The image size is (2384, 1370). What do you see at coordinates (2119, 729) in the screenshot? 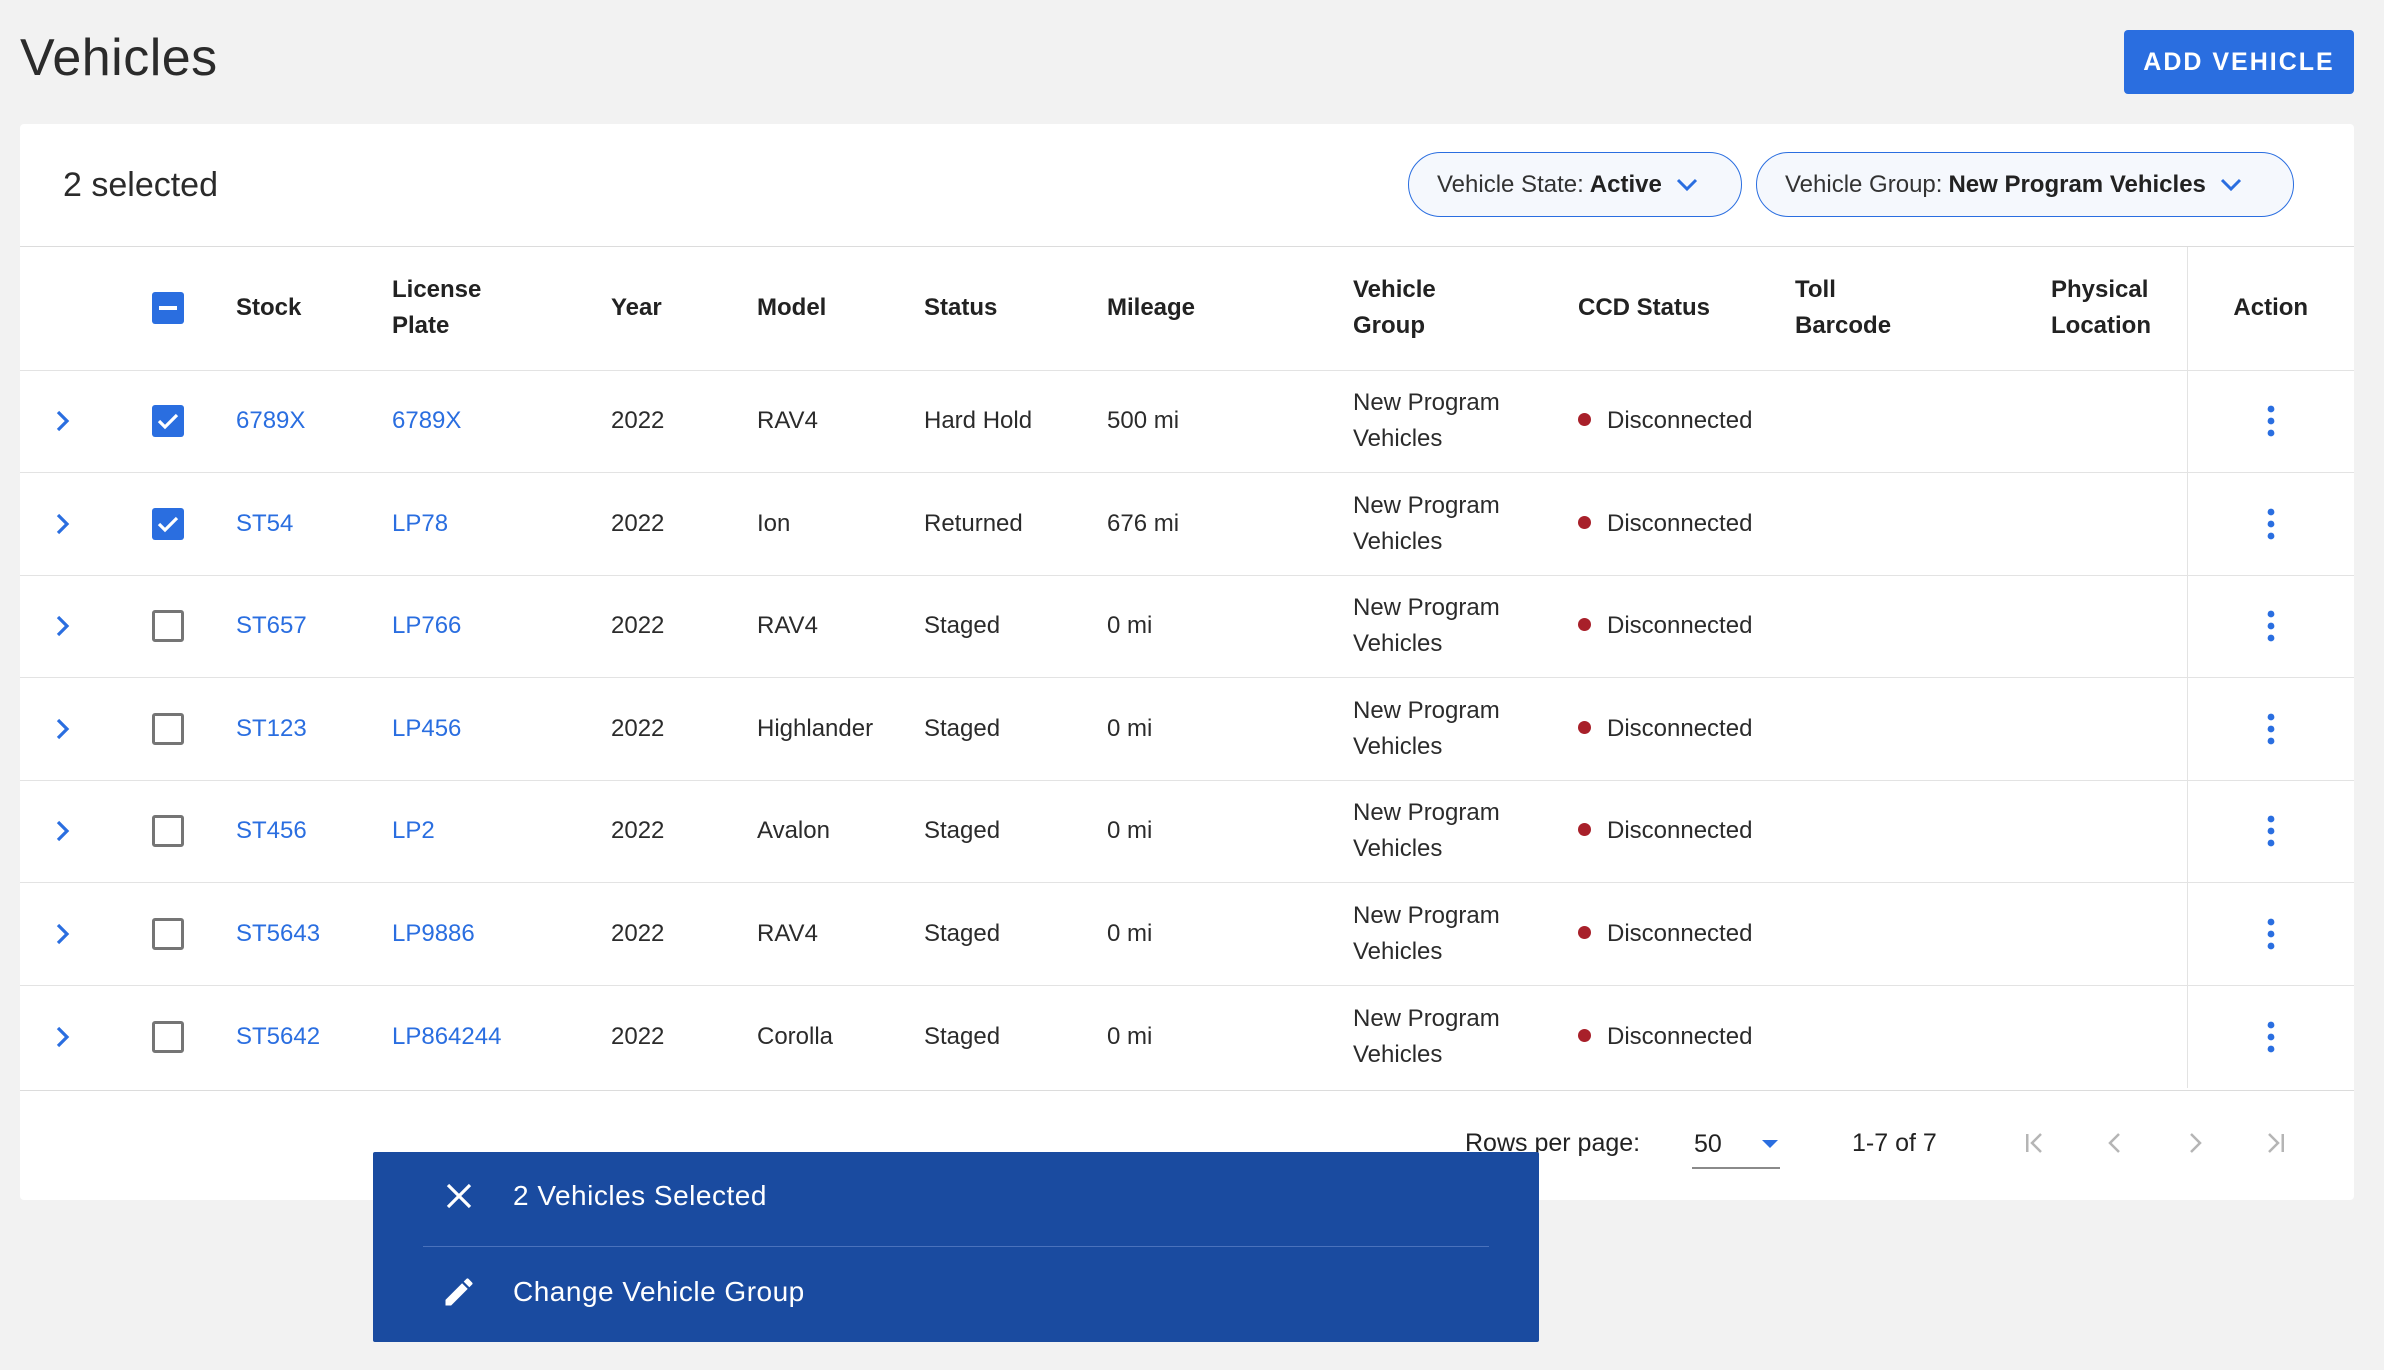
I see `physical-location-cell` at bounding box center [2119, 729].